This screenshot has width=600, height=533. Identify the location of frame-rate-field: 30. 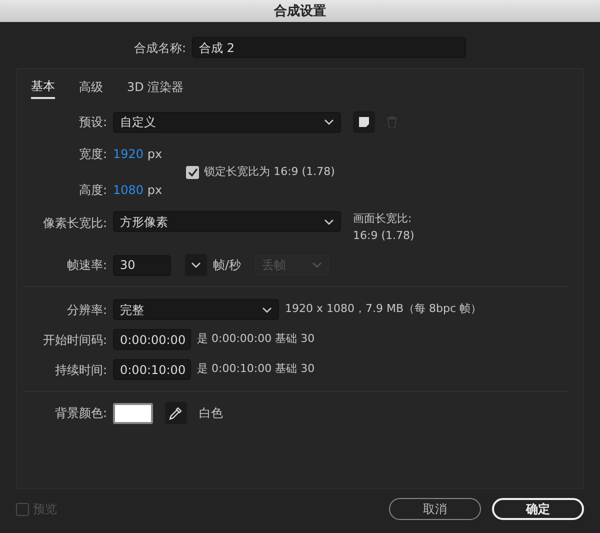
(142, 265).